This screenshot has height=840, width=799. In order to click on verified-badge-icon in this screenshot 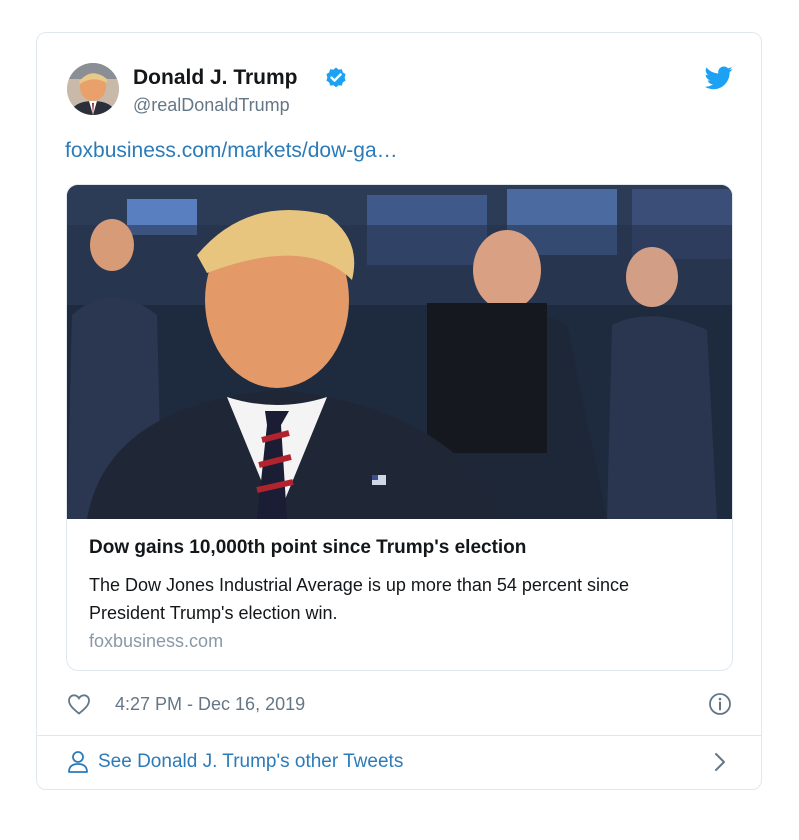, I will do `click(336, 77)`.